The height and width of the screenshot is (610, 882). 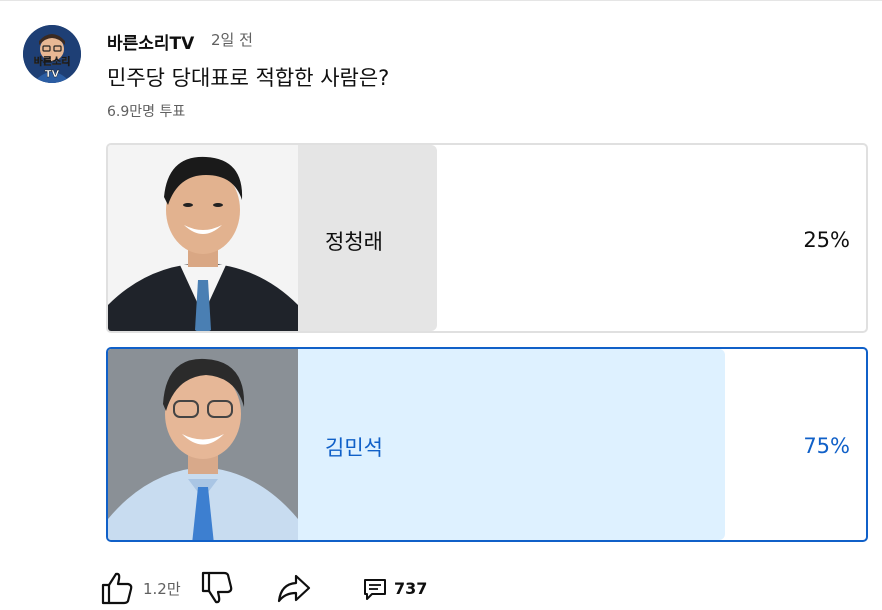 I want to click on svg-text: TV, so click(x=52, y=74).